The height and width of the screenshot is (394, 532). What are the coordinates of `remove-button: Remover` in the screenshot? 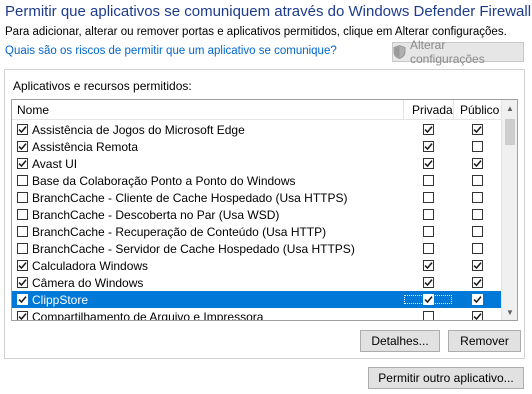 It's located at (484, 341).